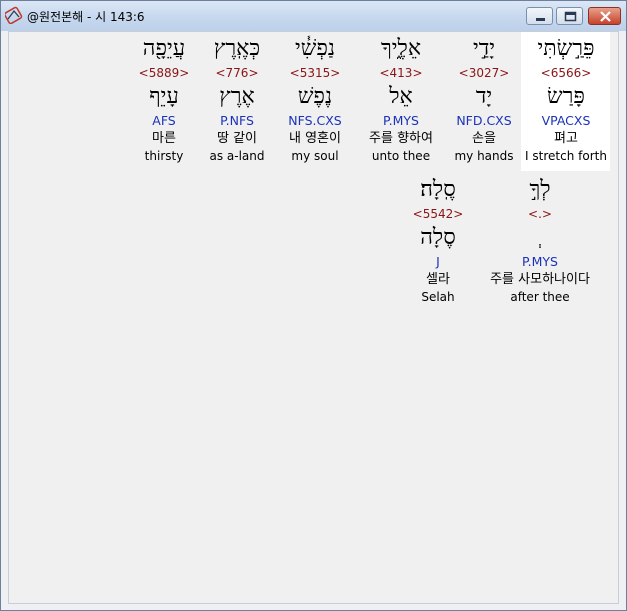 The height and width of the screenshot is (611, 627). I want to click on close-icon, so click(605, 16).